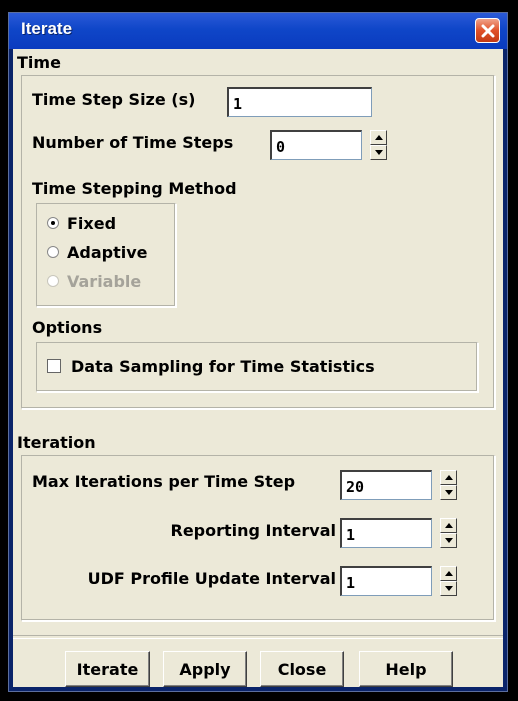 The width and height of the screenshot is (518, 701). Describe the element at coordinates (53, 280) in the screenshot. I see `radio-disabled-icon` at that location.